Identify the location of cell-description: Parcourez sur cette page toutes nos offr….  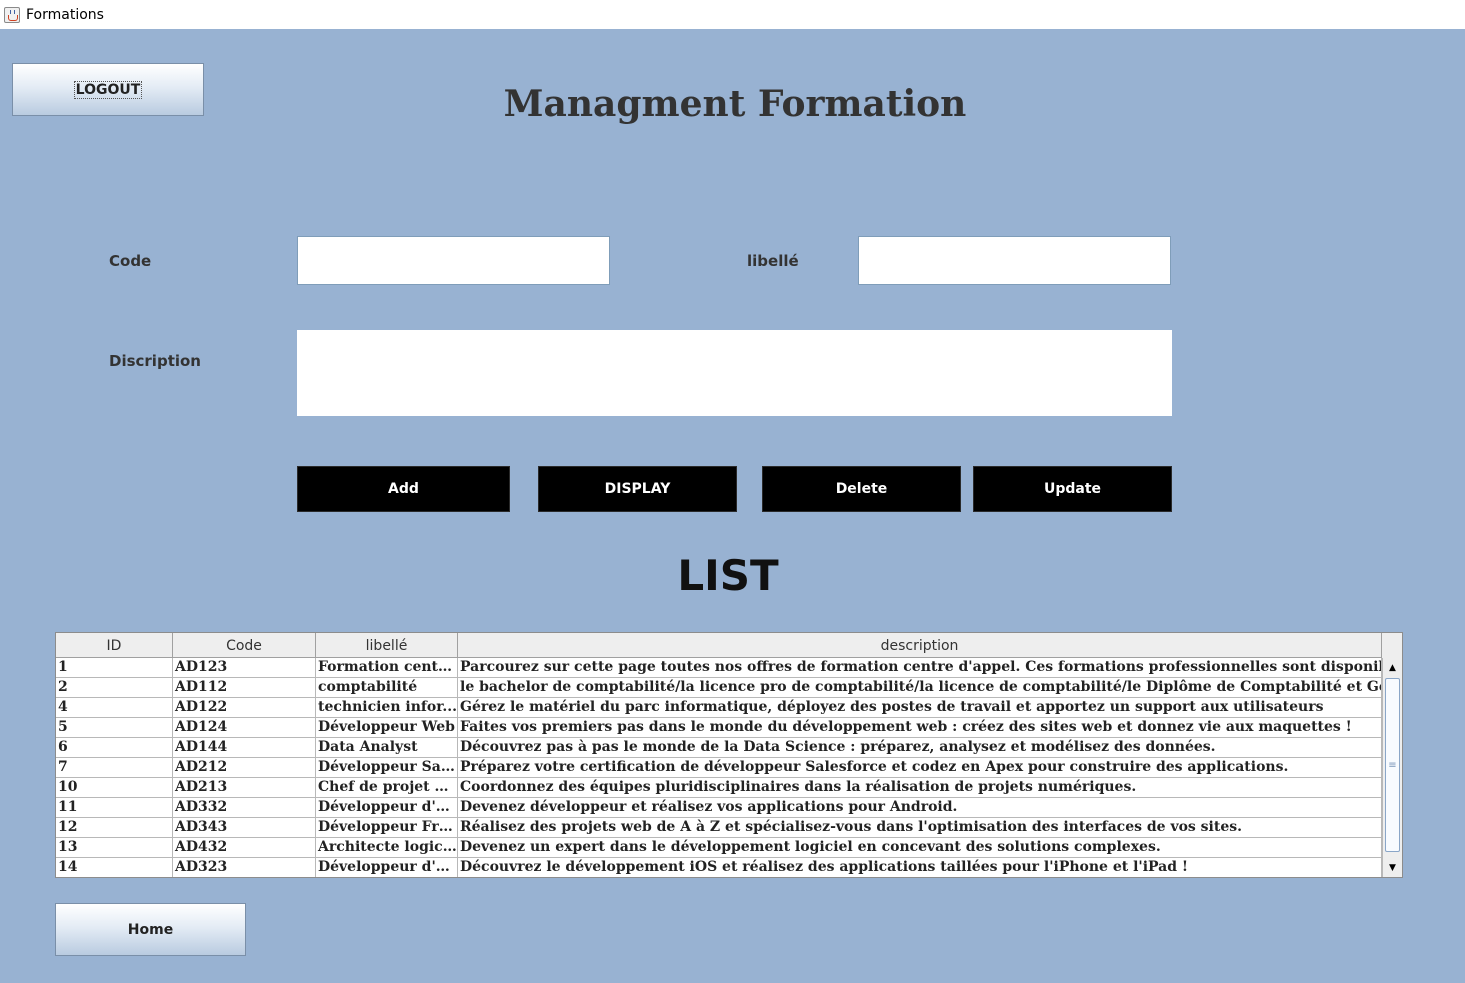
(920, 667).